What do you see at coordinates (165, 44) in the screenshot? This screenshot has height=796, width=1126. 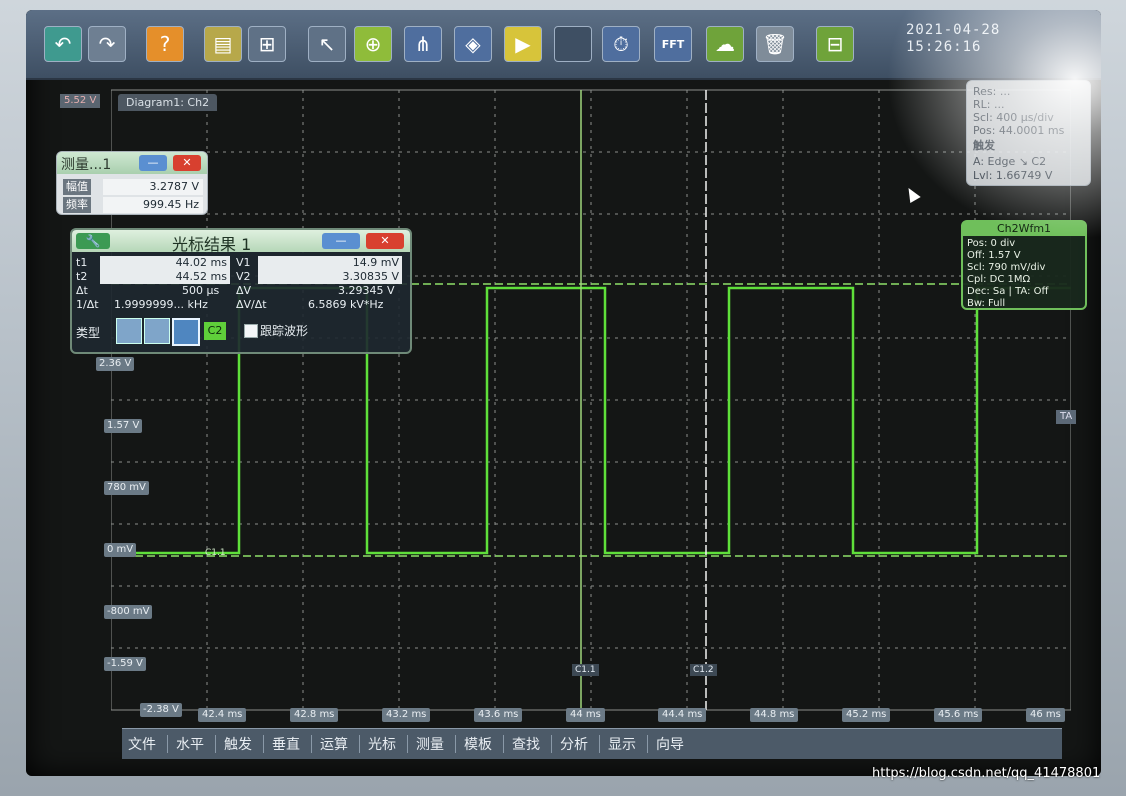 I see `help-icon: ?` at bounding box center [165, 44].